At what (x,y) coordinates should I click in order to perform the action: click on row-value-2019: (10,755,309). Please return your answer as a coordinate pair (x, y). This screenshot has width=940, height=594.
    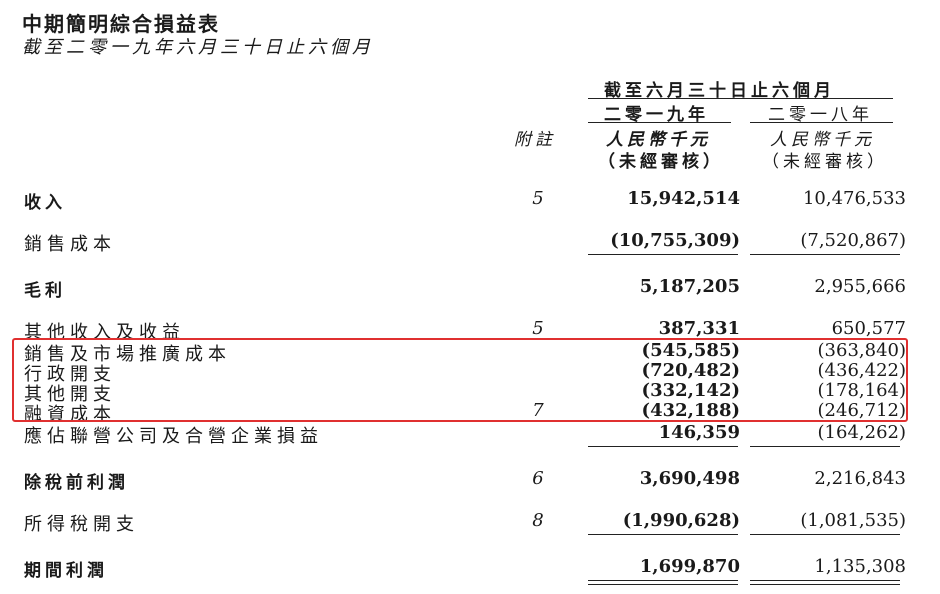
    Looking at the image, I should click on (675, 240).